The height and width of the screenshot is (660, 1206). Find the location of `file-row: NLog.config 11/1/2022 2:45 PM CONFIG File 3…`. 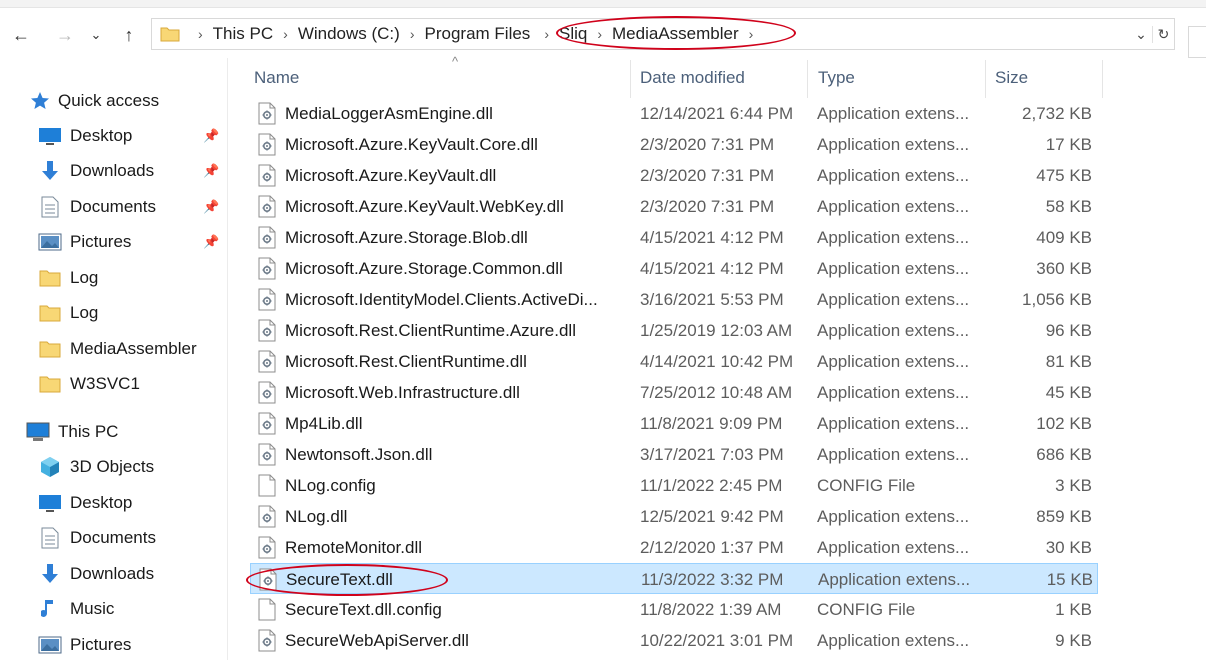

file-row: NLog.config 11/1/2022 2:45 PM CONFIG File 3… is located at coordinates (674, 485).